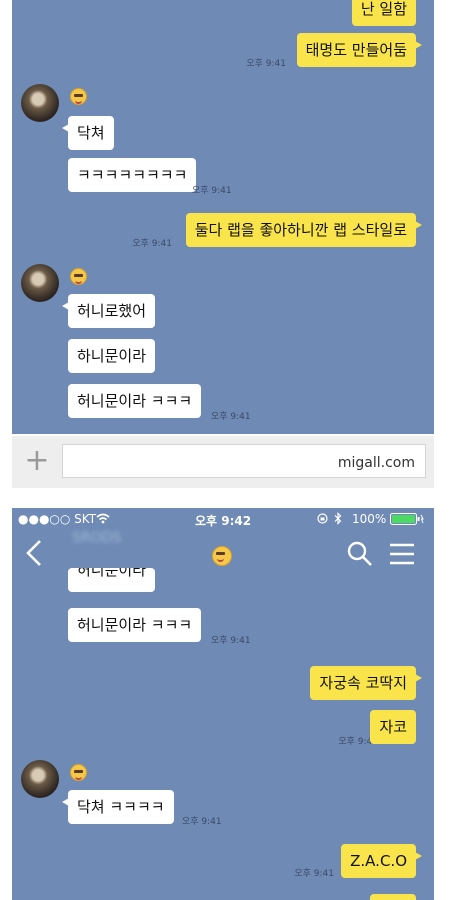 The height and width of the screenshot is (900, 450). I want to click on orientation-lock-icon, so click(322, 518).